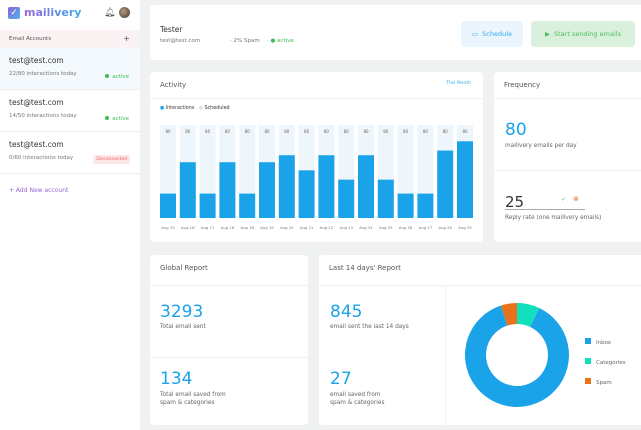 The image size is (641, 430). What do you see at coordinates (14, 12) in the screenshot?
I see `logo-icon: ✓` at bounding box center [14, 12].